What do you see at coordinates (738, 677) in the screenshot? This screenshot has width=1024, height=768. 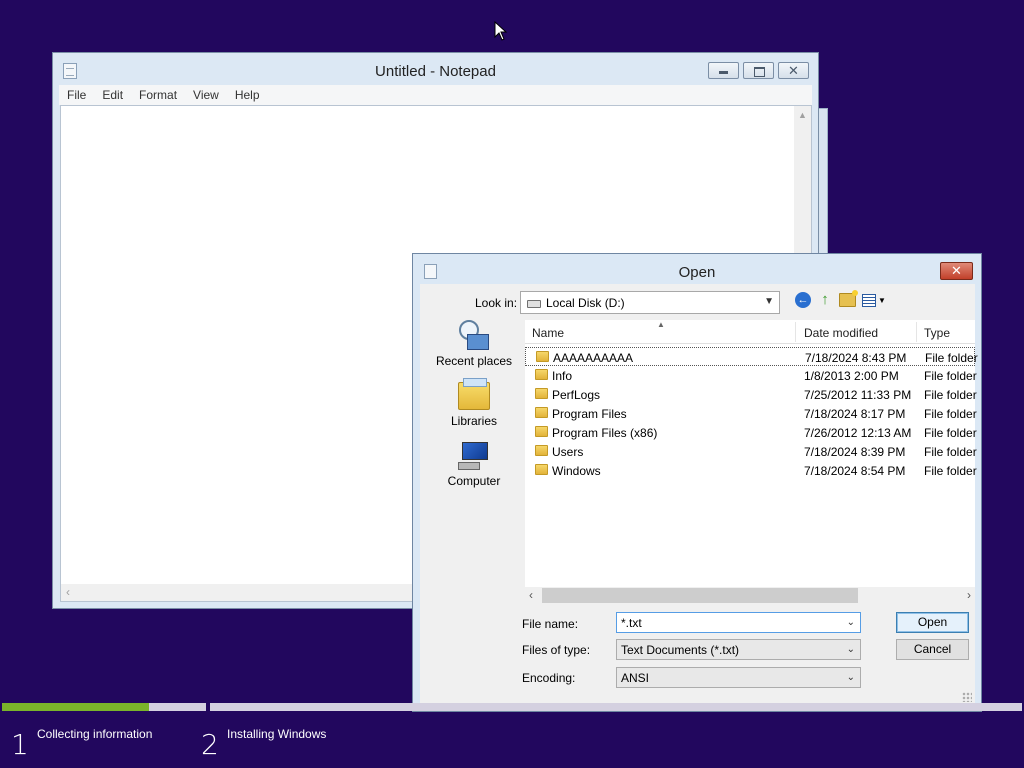 I see `encoding-dropdown: ANSI ⌄` at bounding box center [738, 677].